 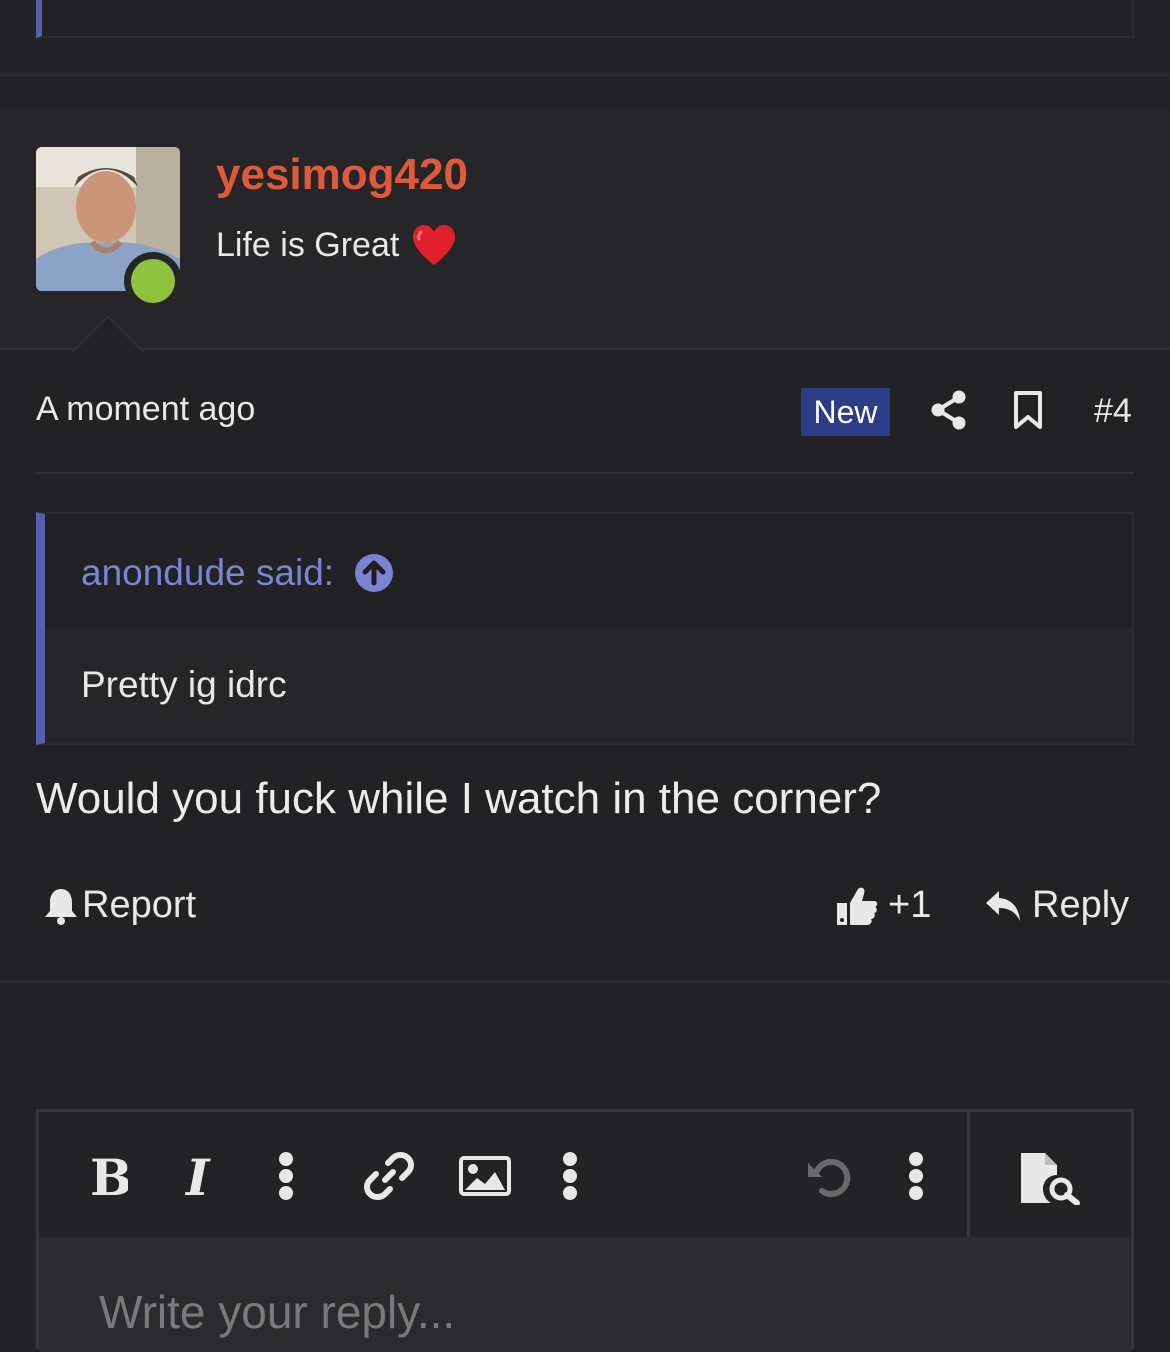 I want to click on reply-input, so click(x=585, y=1294).